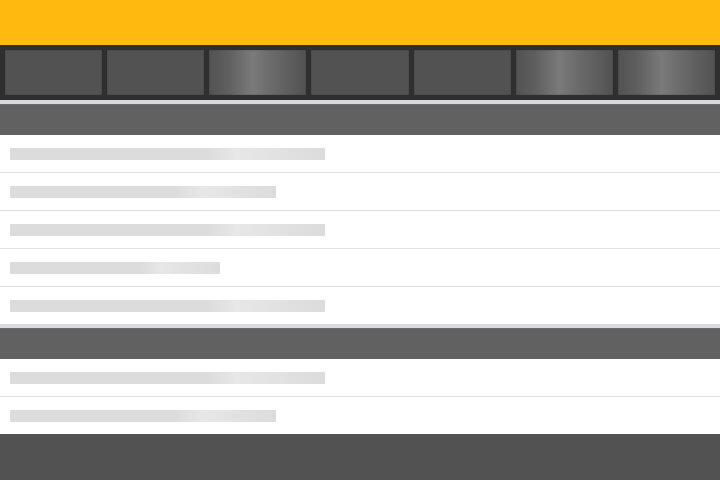 The image size is (720, 480). I want to click on footer-placeholder, so click(360, 457).